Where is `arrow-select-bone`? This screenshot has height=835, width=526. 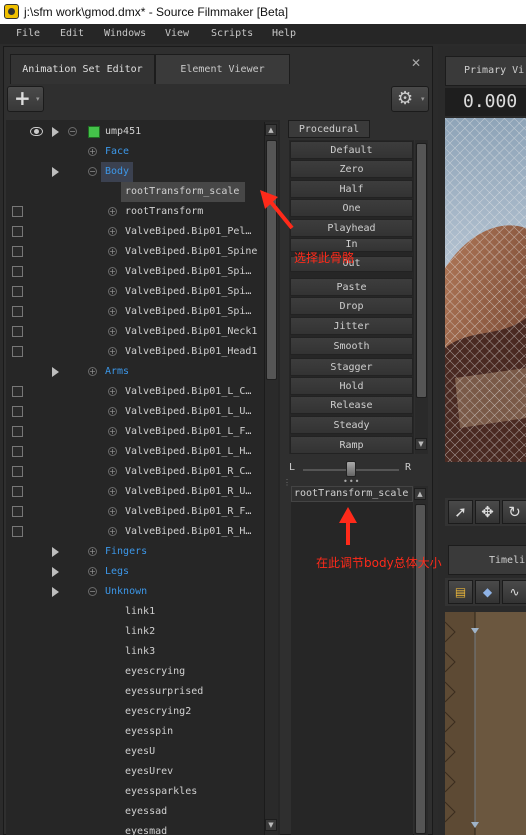
arrow-select-bone is located at coordinates (281, 214).